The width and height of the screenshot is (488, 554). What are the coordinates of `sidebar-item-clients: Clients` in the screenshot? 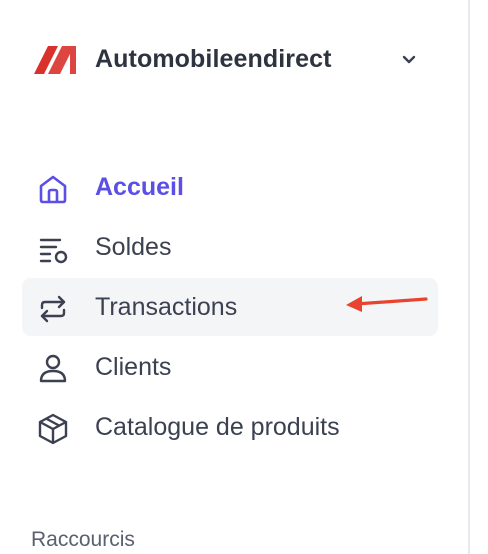 It's located at (230, 367).